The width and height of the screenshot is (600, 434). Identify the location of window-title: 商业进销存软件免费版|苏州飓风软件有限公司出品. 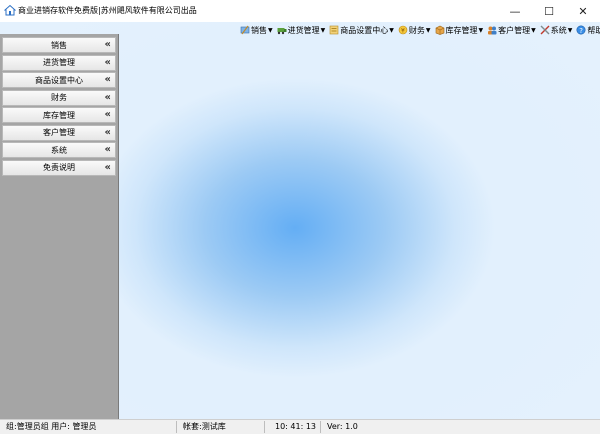
(107, 10).